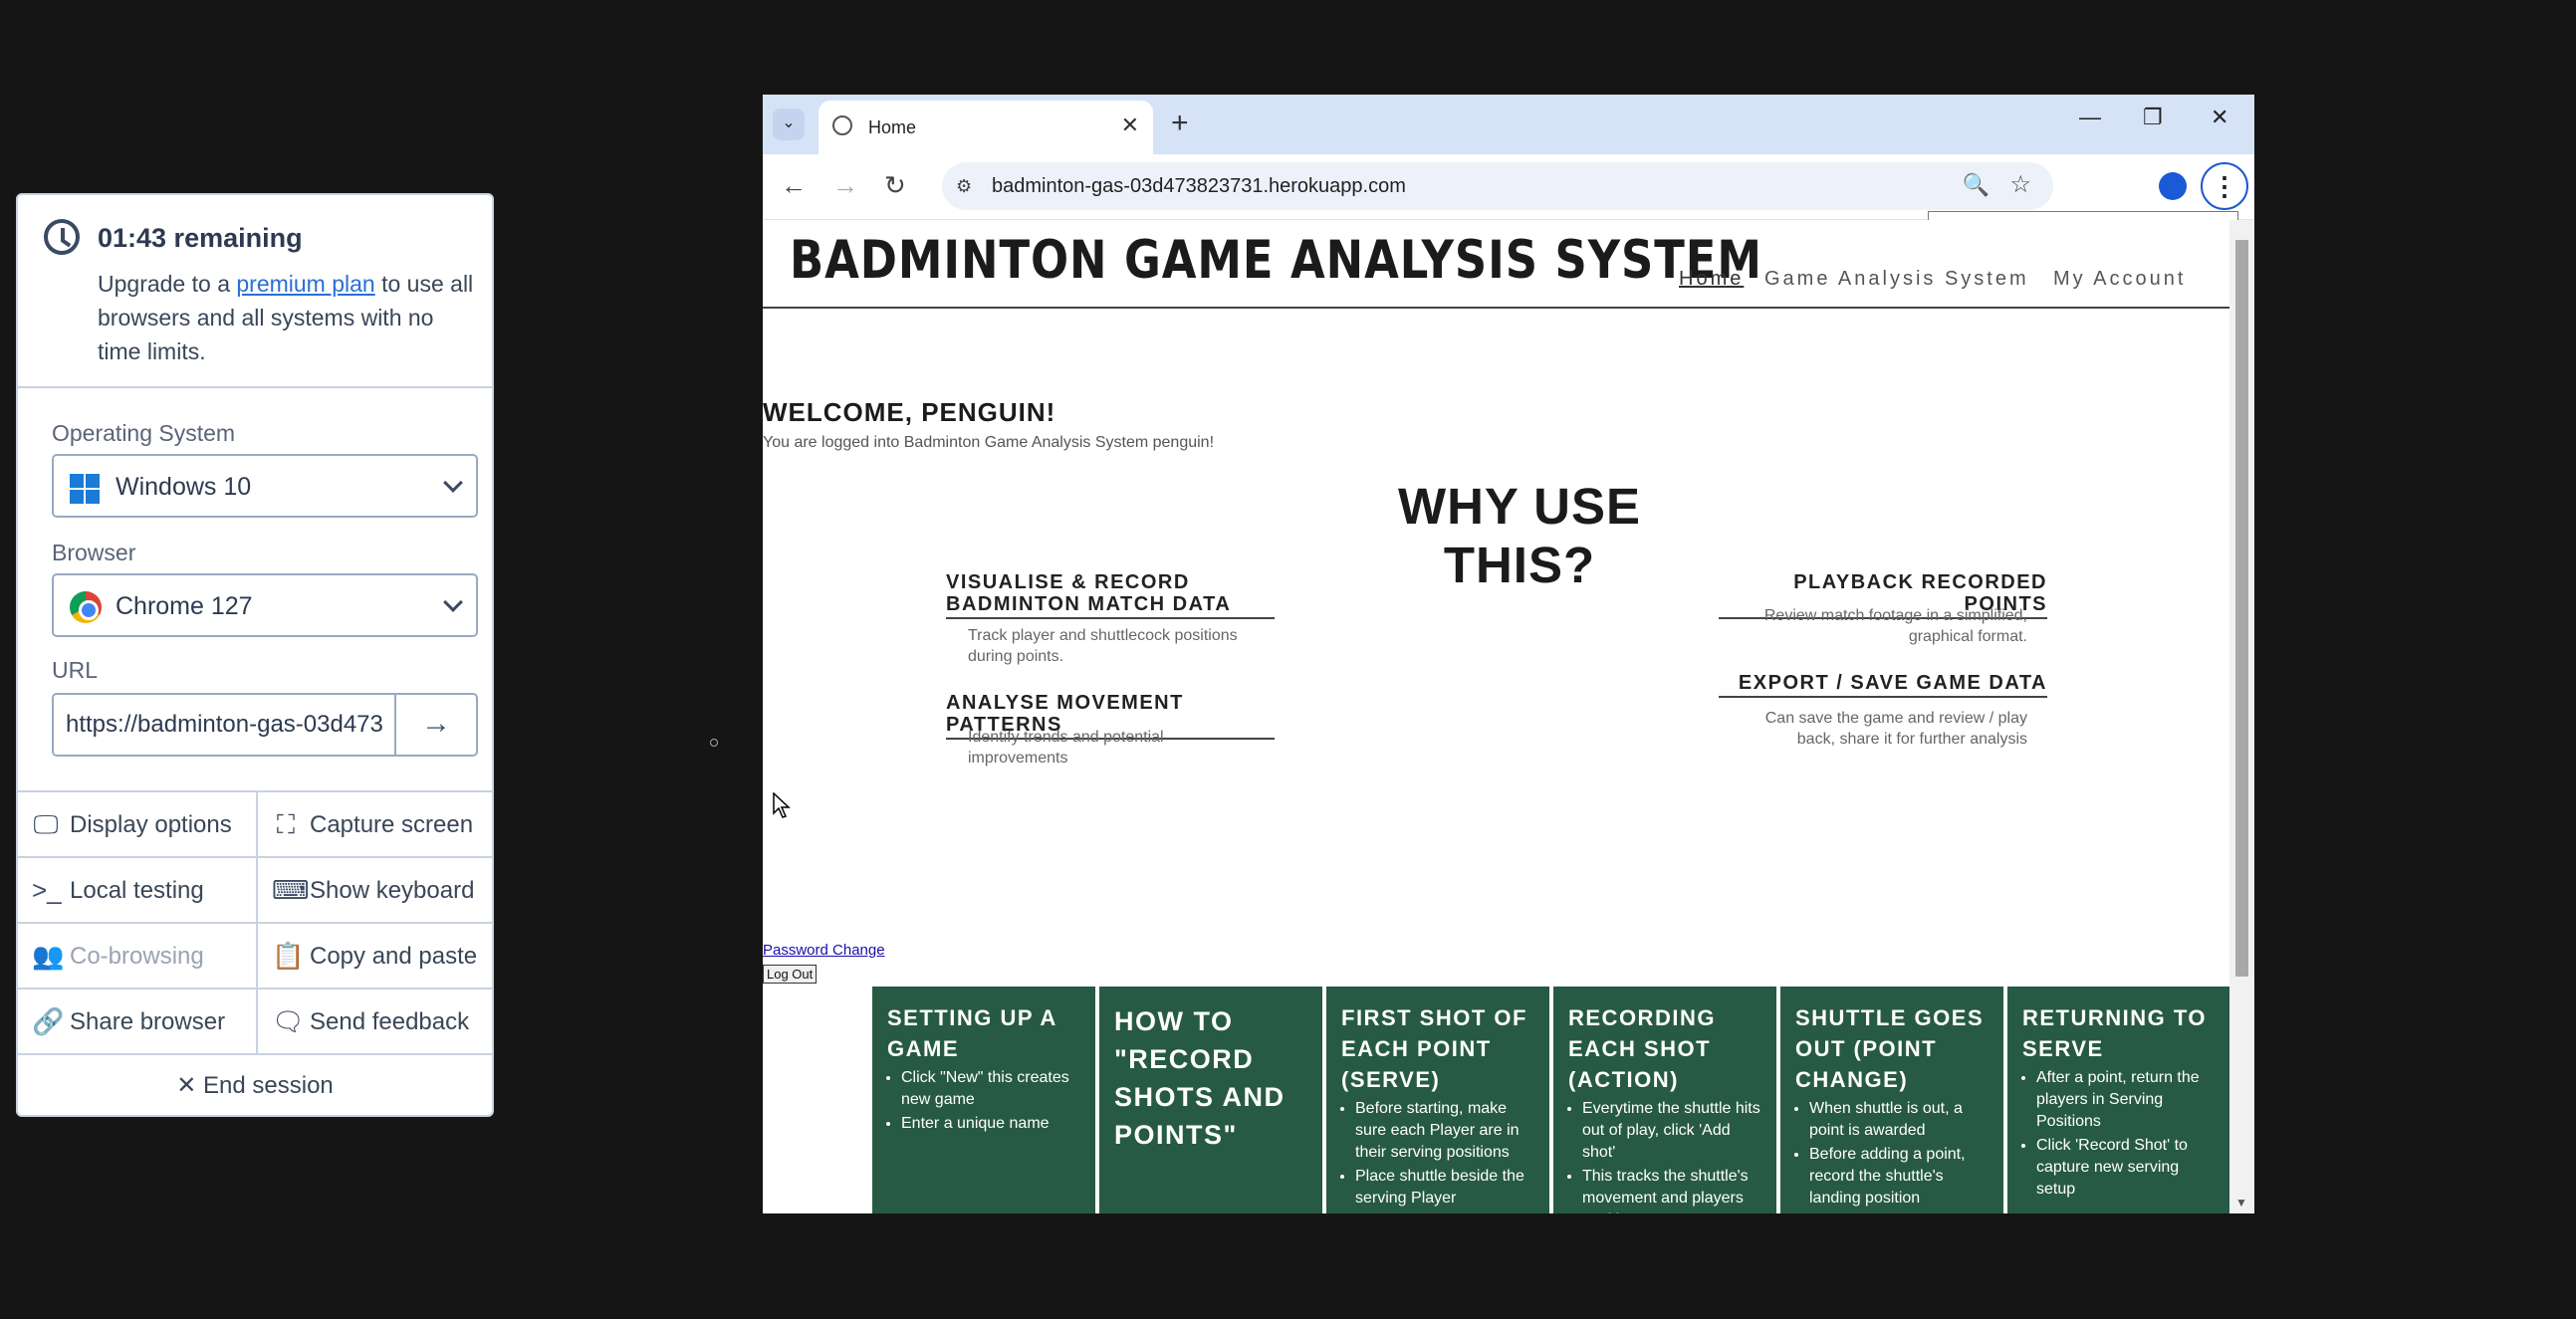 The width and height of the screenshot is (2576, 1319). What do you see at coordinates (48, 1021) in the screenshot?
I see `link-icon: 🔗` at bounding box center [48, 1021].